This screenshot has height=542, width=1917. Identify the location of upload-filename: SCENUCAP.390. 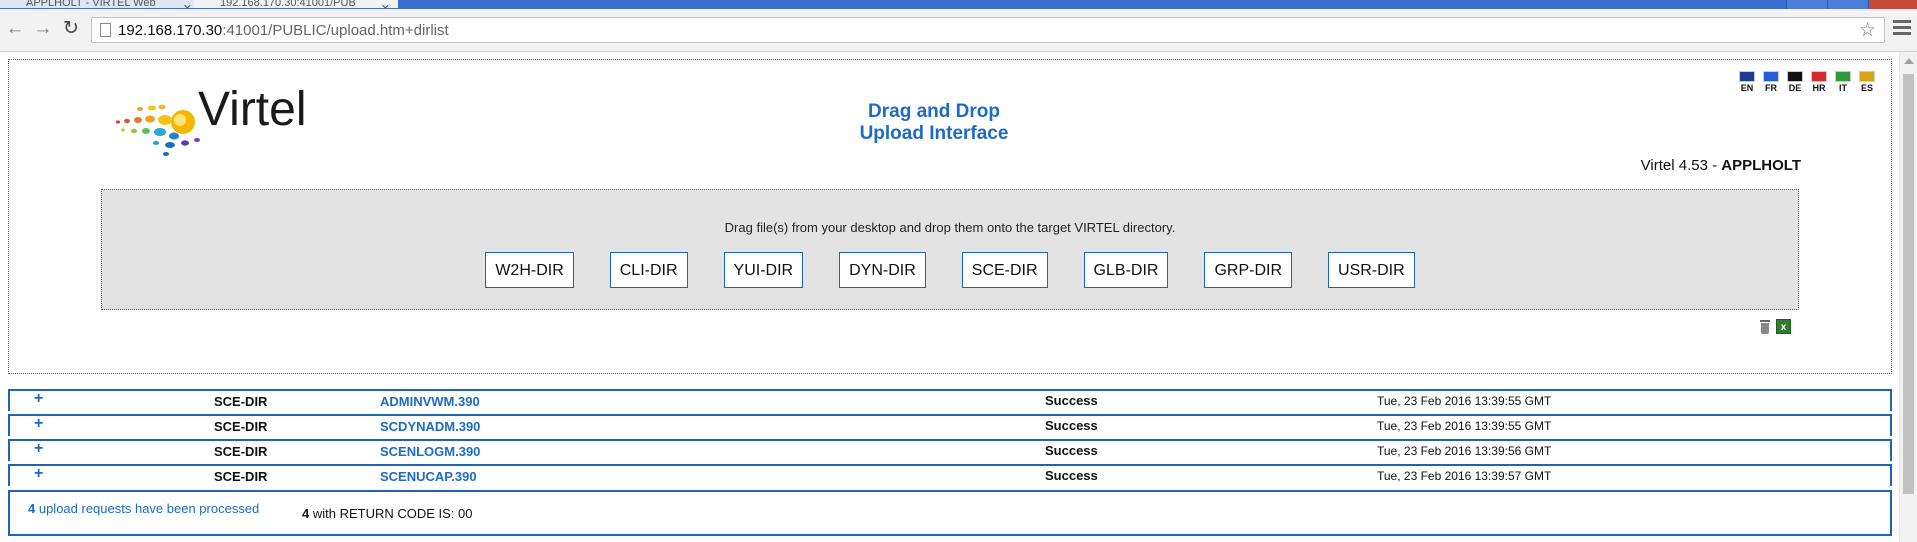
(428, 476).